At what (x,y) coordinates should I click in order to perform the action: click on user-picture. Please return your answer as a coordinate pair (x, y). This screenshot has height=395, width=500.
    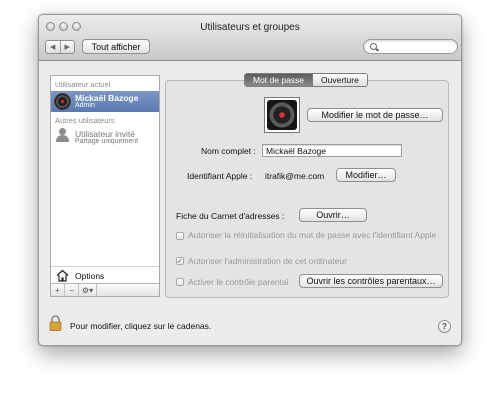
    Looking at the image, I should click on (282, 115).